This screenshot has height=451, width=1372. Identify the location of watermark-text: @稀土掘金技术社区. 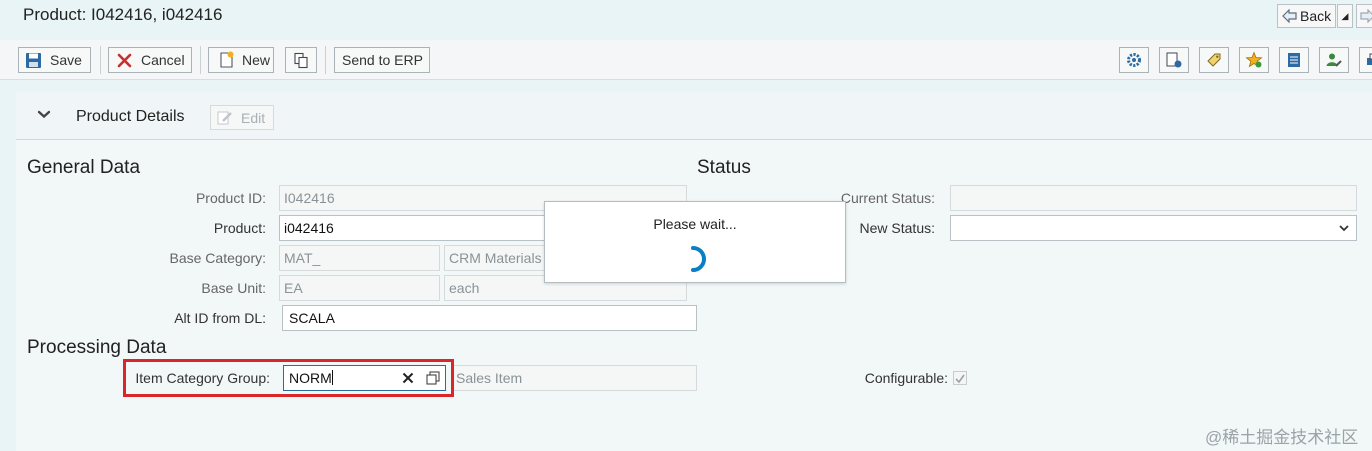
(1282, 437).